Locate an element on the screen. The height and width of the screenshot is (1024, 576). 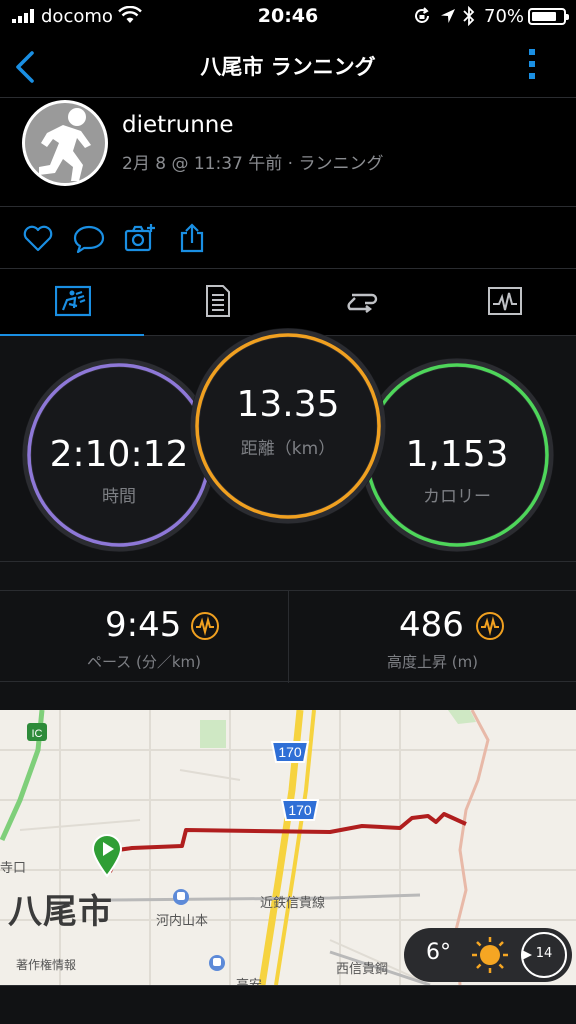
calories-ring: 1,153 カロリー is located at coordinates (457, 455).